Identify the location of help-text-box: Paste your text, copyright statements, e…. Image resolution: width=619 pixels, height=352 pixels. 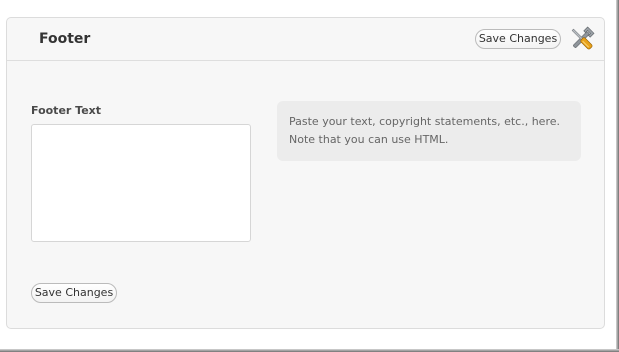
(429, 131).